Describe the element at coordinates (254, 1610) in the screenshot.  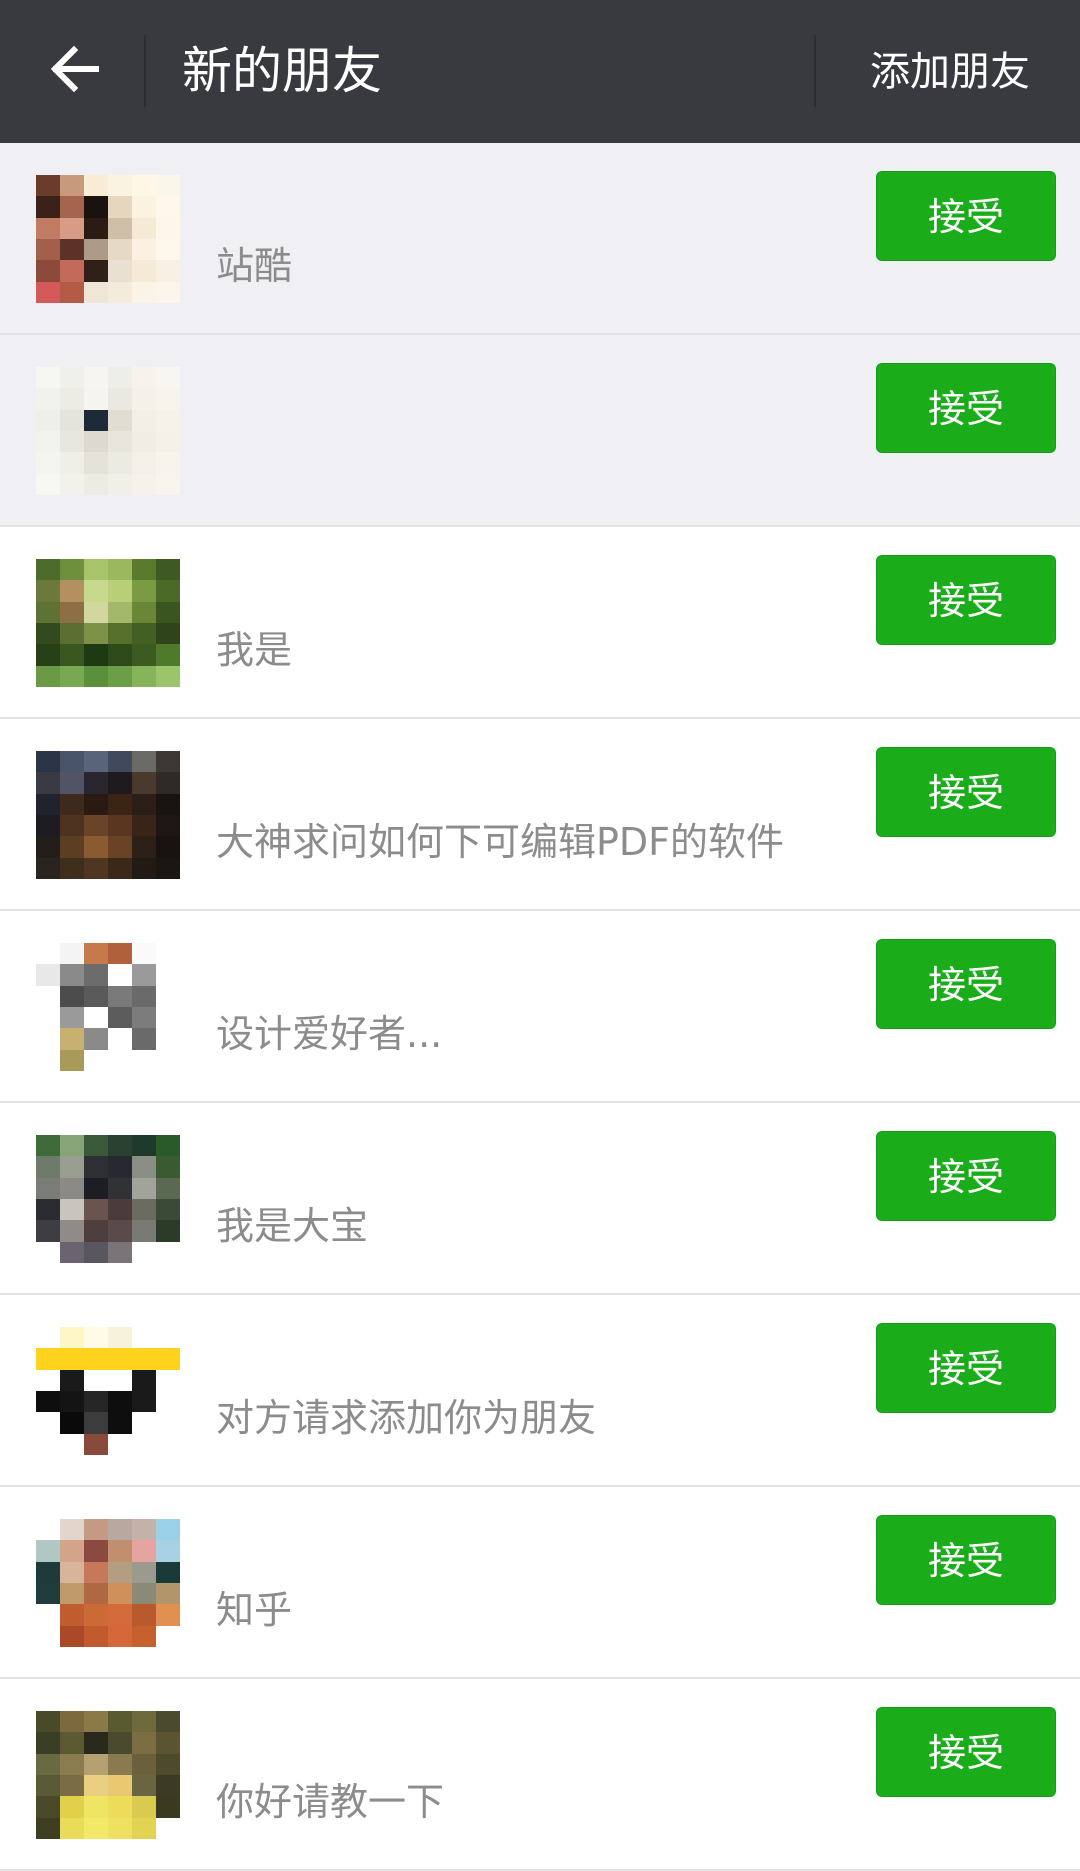
I see `request-message: 知乎` at that location.